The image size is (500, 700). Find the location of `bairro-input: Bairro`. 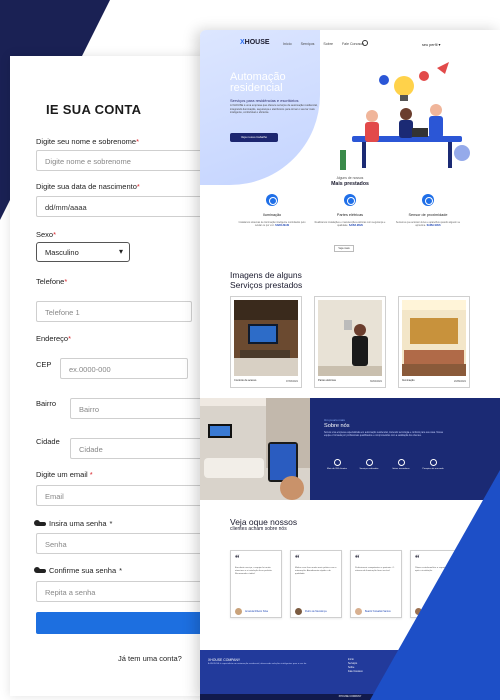

bairro-input: Bairro is located at coordinates (140, 408).